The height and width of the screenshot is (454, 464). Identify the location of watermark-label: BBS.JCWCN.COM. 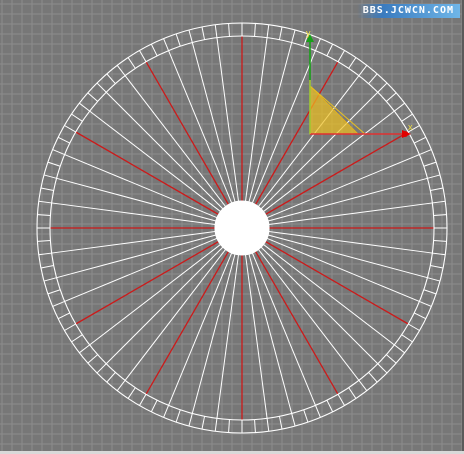
(408, 11).